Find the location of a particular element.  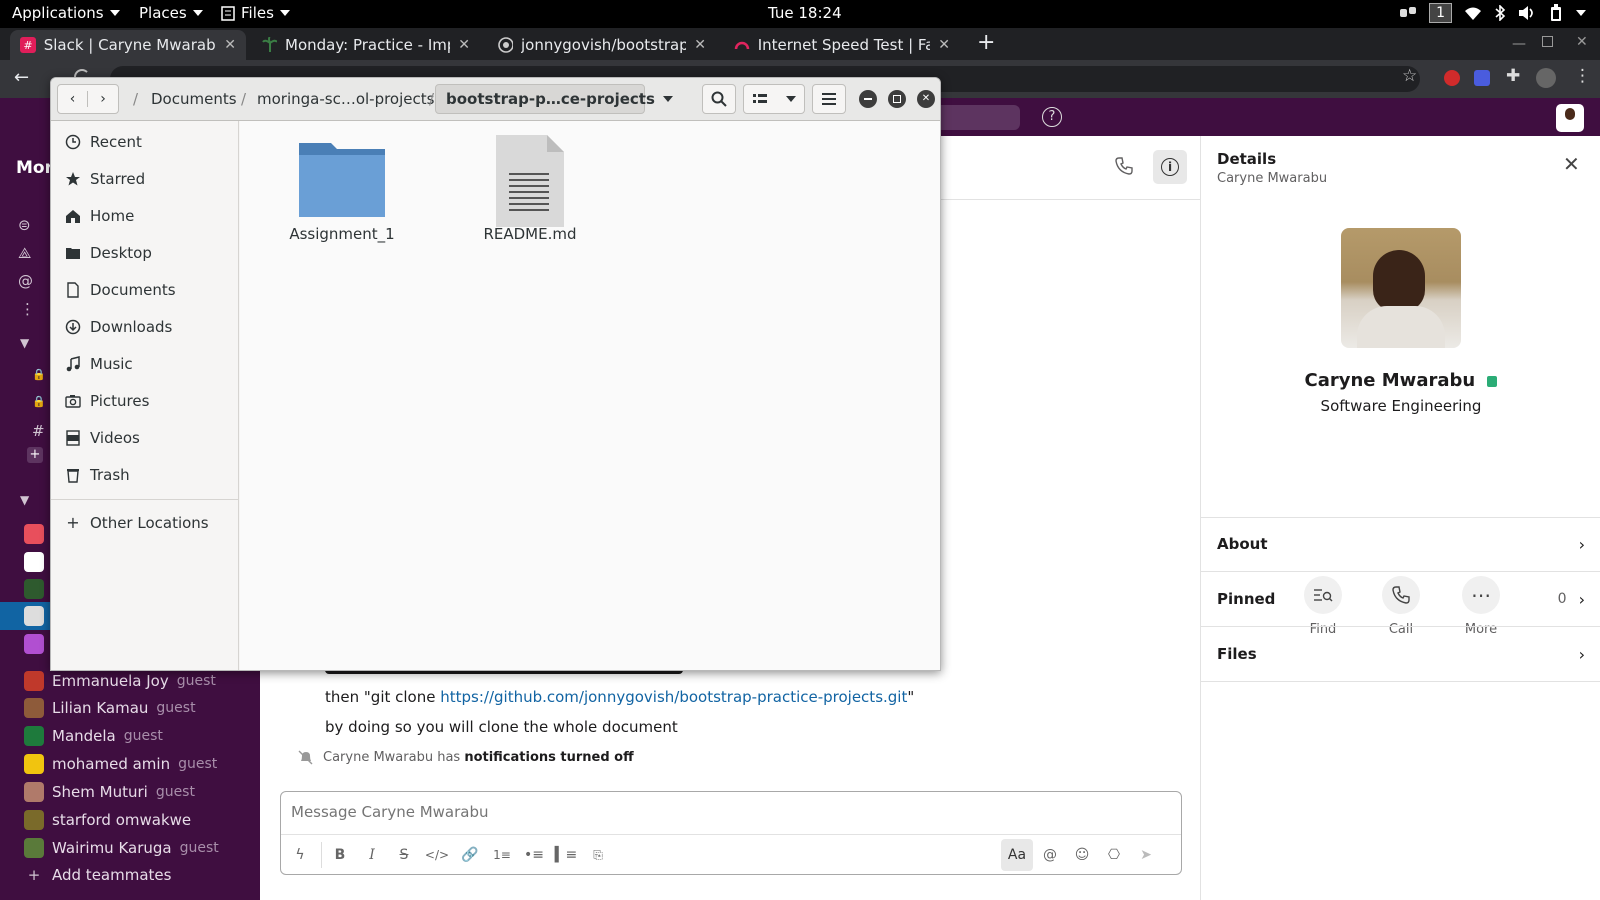

formatting-toggle-button: Aa is located at coordinates (1017, 855).